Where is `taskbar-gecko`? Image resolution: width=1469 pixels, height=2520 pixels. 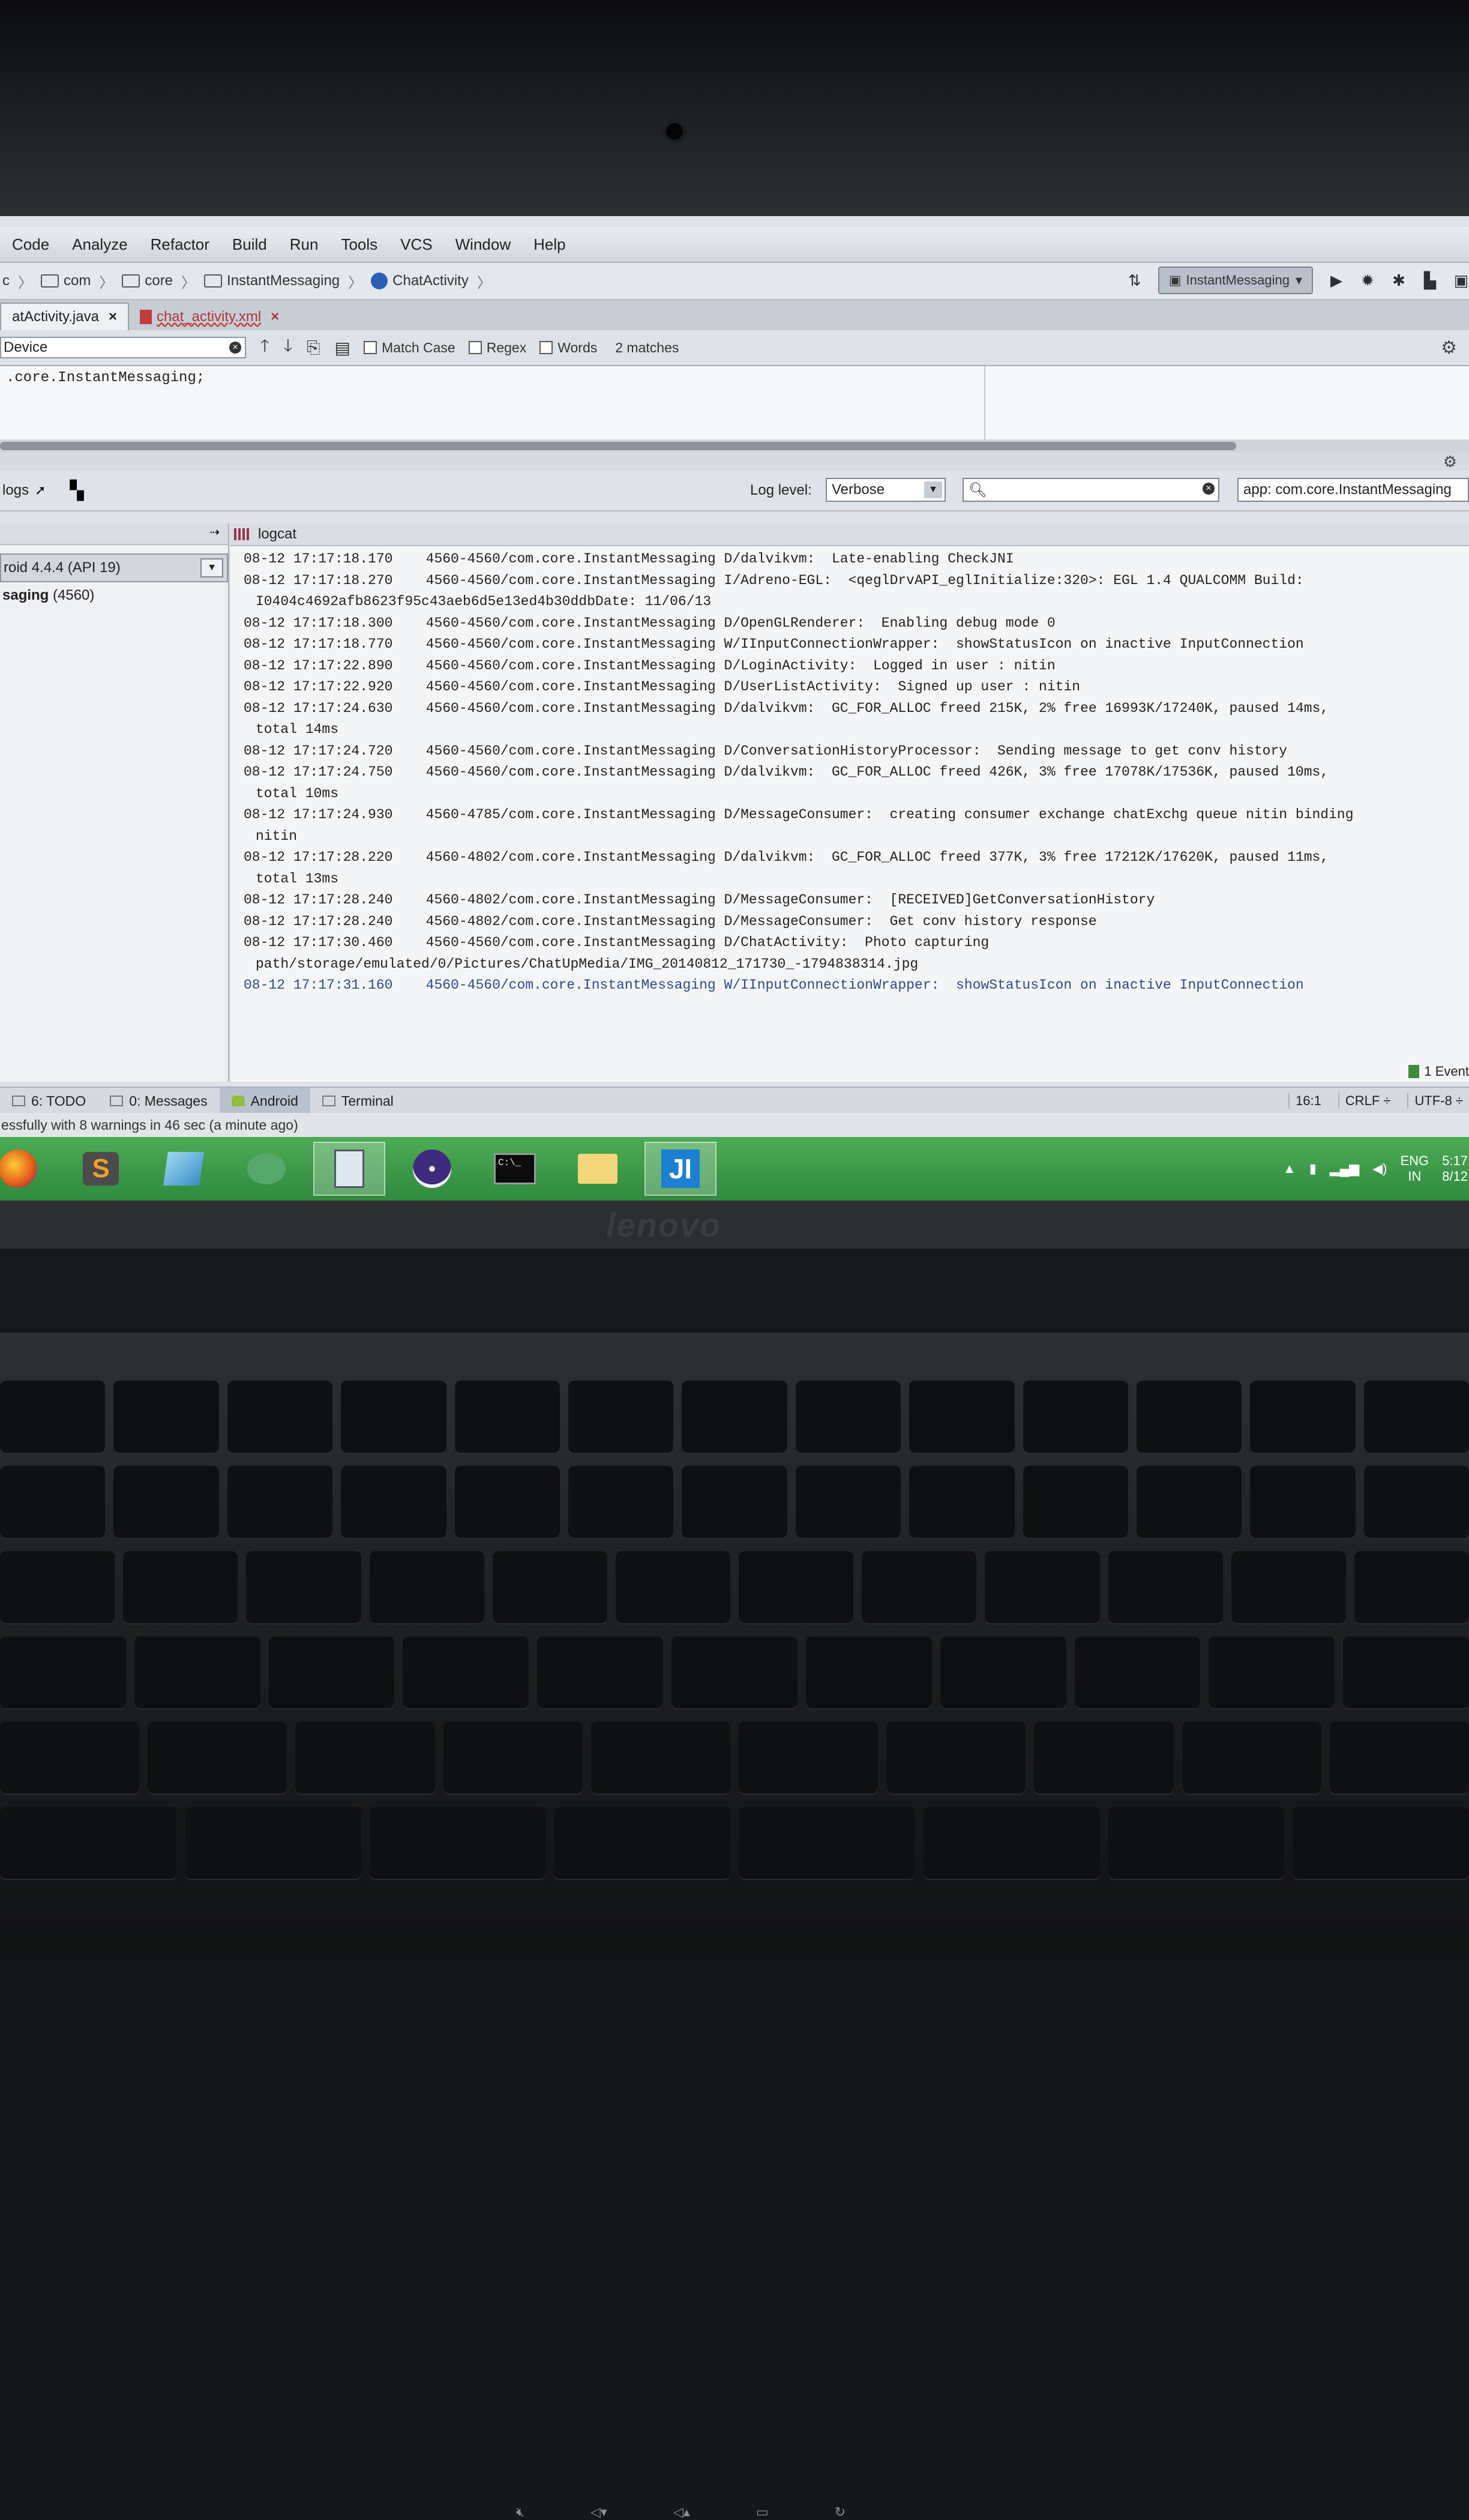
taskbar-gecko is located at coordinates (266, 1169).